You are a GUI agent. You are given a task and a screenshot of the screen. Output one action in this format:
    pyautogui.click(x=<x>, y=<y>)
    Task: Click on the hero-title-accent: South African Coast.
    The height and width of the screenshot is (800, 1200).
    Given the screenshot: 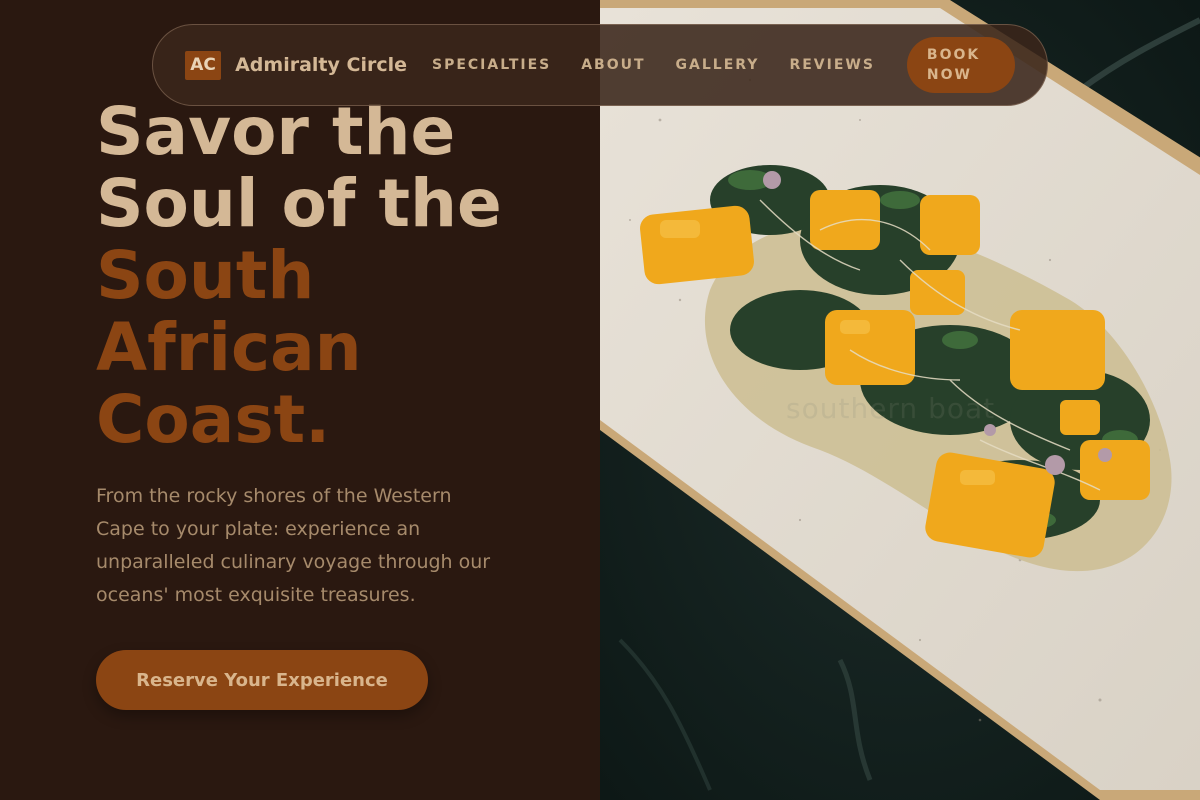 What is the action you would take?
    pyautogui.click(x=229, y=347)
    